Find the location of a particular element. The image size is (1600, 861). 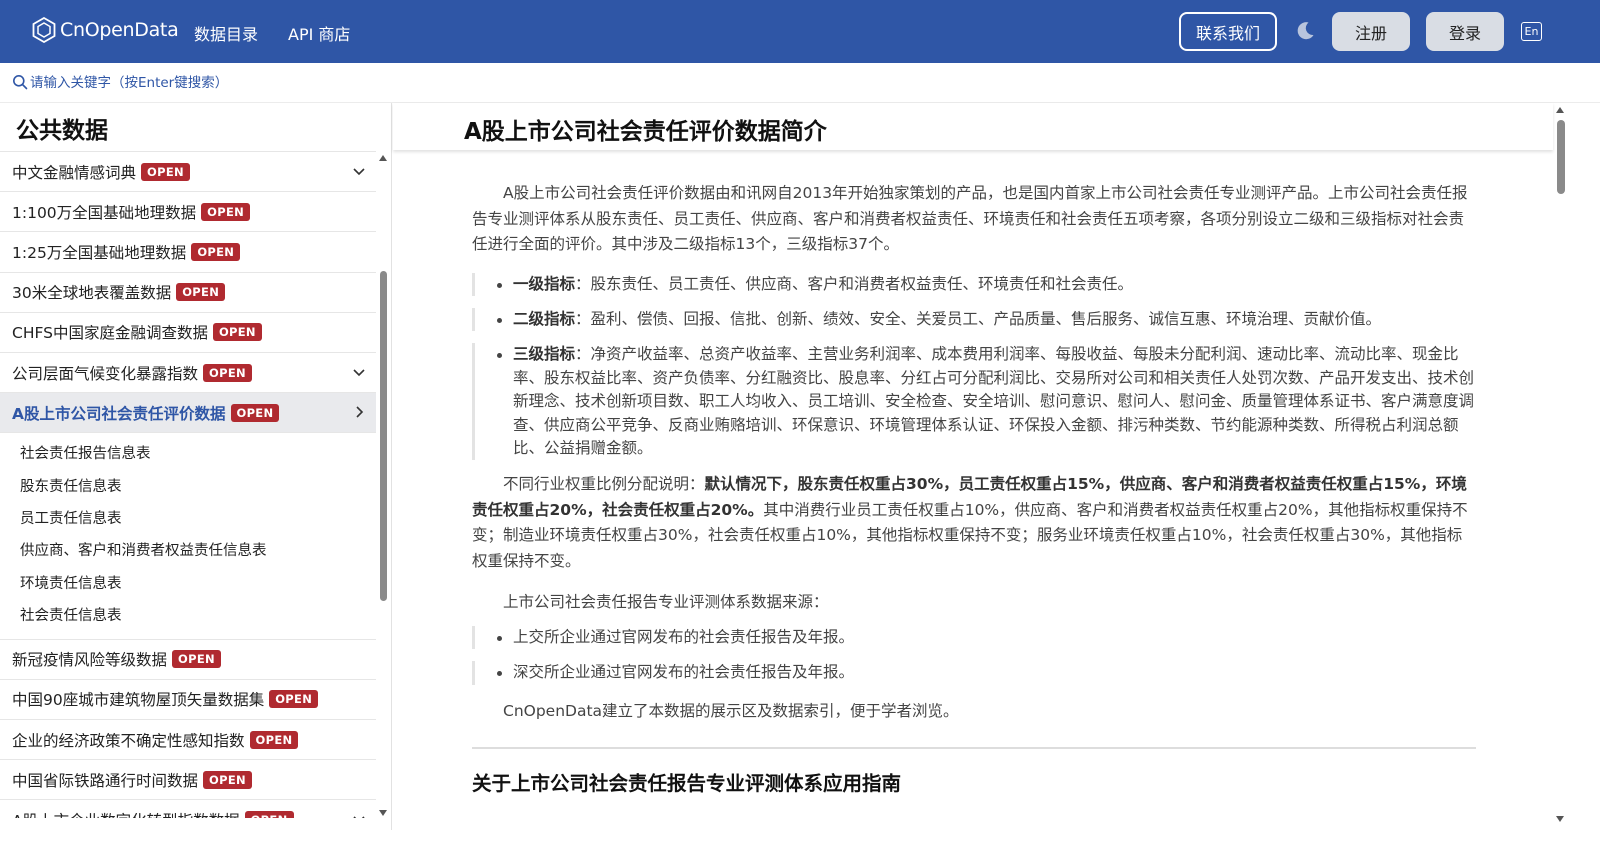

source-intro: 上市公司社会责任报告专业评测体系数据来源： is located at coordinates (666, 602).